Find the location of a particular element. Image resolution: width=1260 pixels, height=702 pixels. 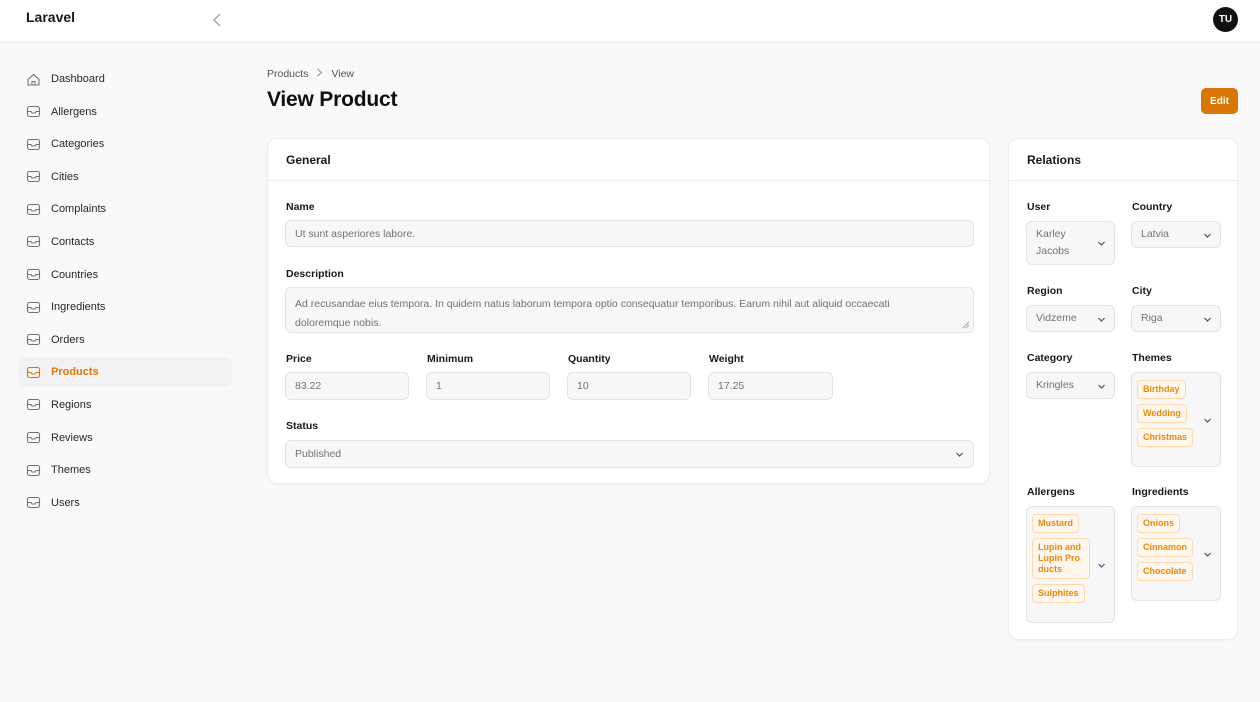

minimum-value: 1 is located at coordinates (439, 386).